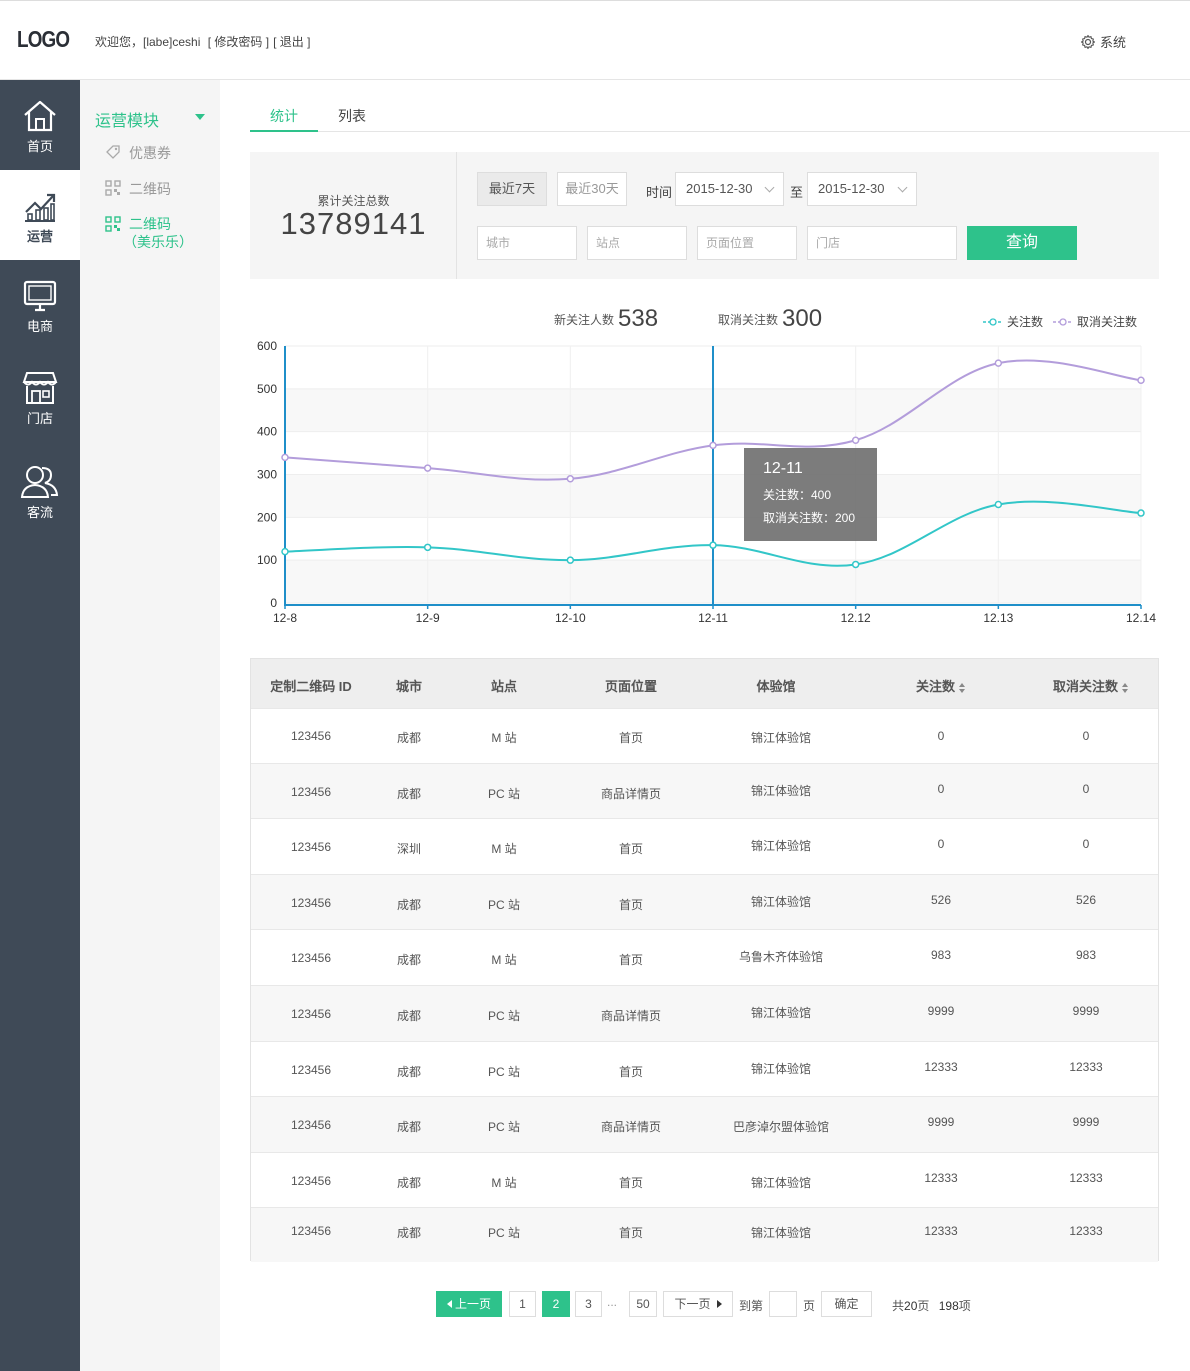 The width and height of the screenshot is (1190, 1371). Describe the element at coordinates (352, 116) in the screenshot. I see `tab-list: 列表` at that location.